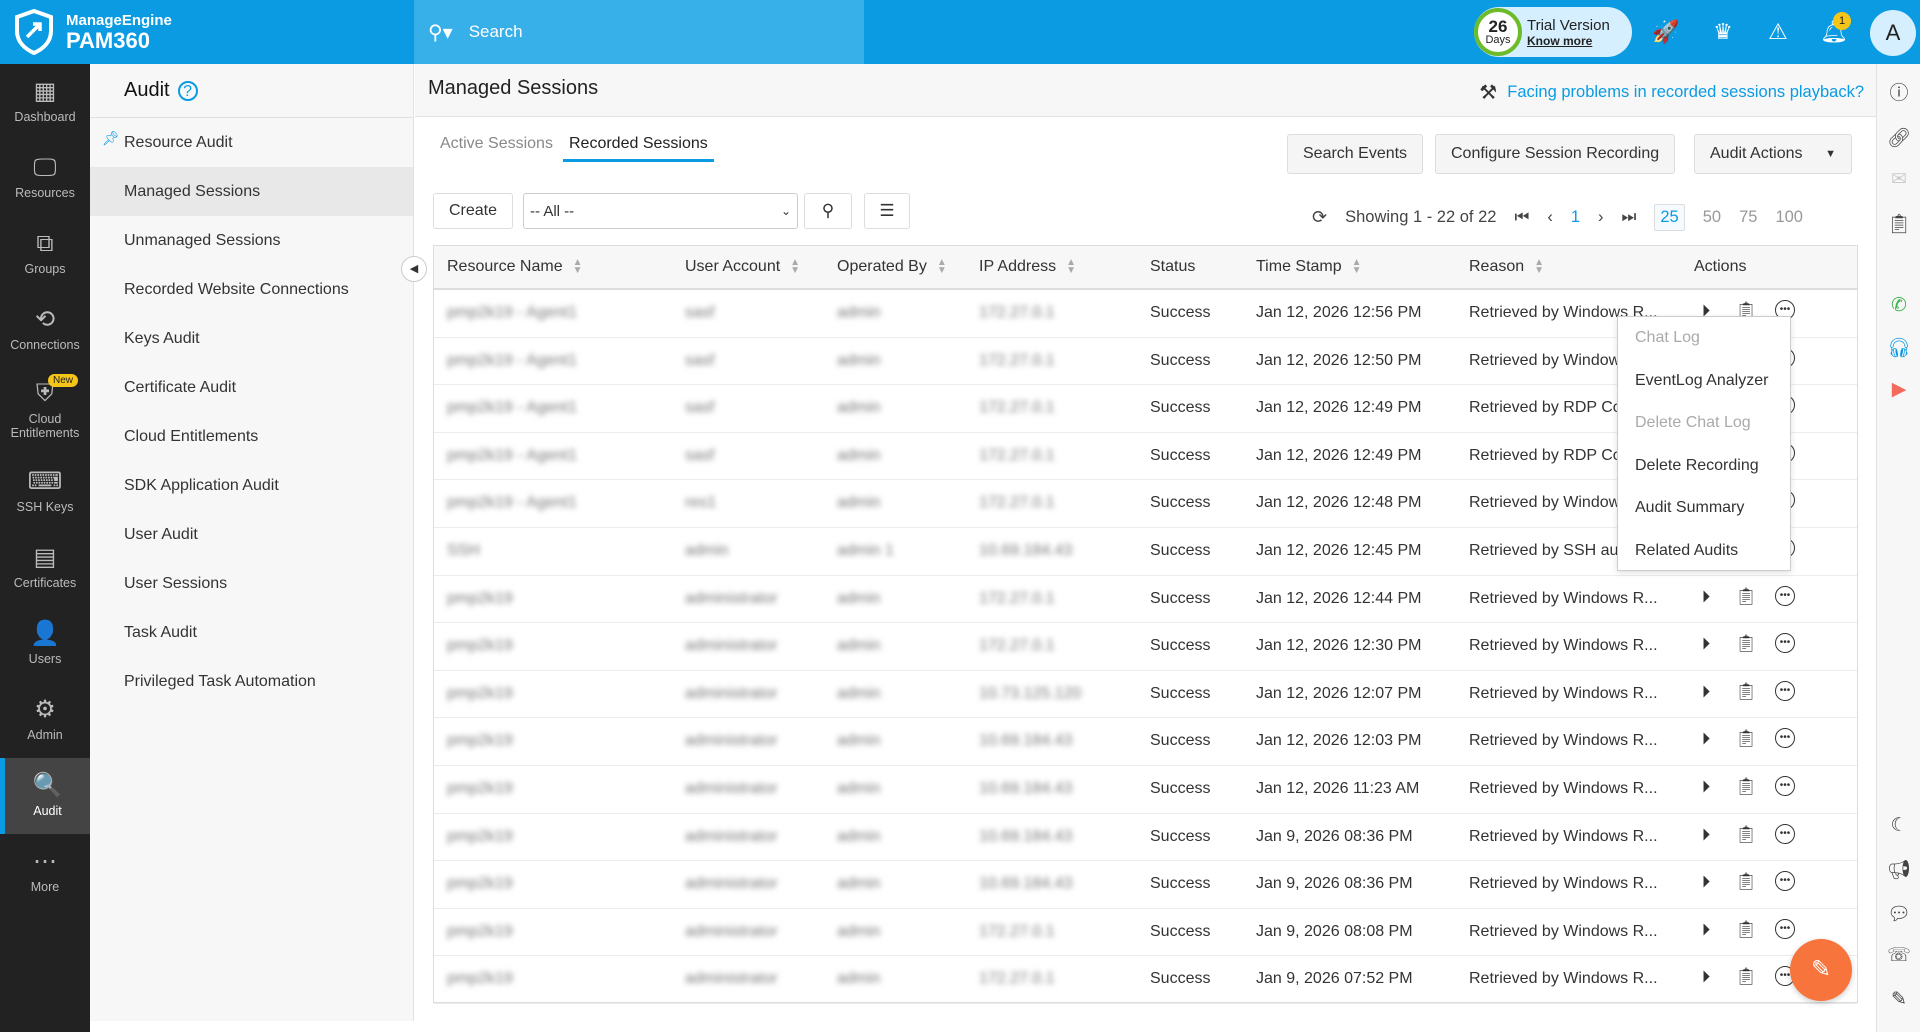 This screenshot has width=1920, height=1032. What do you see at coordinates (251, 583) in the screenshot?
I see `sidebar-item-user-sessions: User Sessions` at bounding box center [251, 583].